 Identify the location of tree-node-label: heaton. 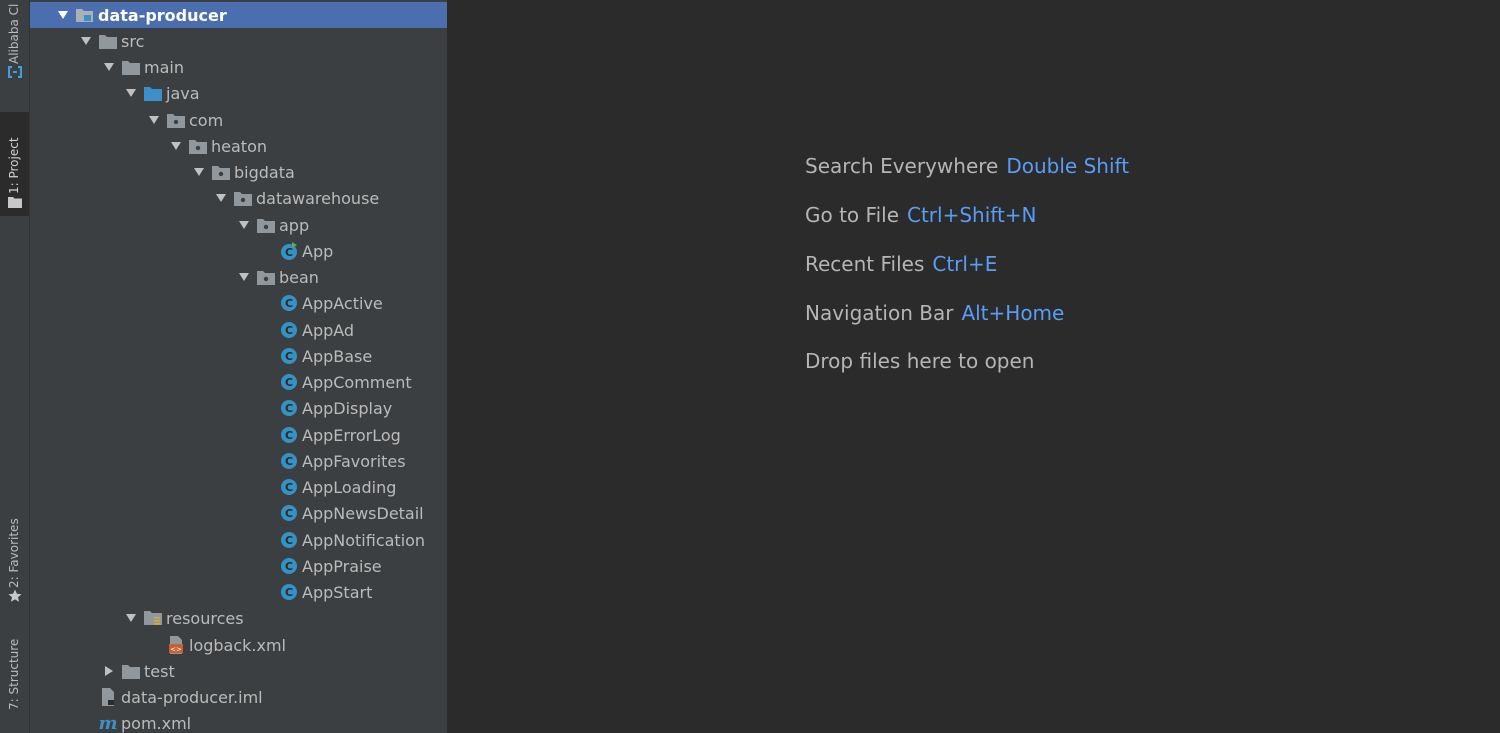
(239, 146).